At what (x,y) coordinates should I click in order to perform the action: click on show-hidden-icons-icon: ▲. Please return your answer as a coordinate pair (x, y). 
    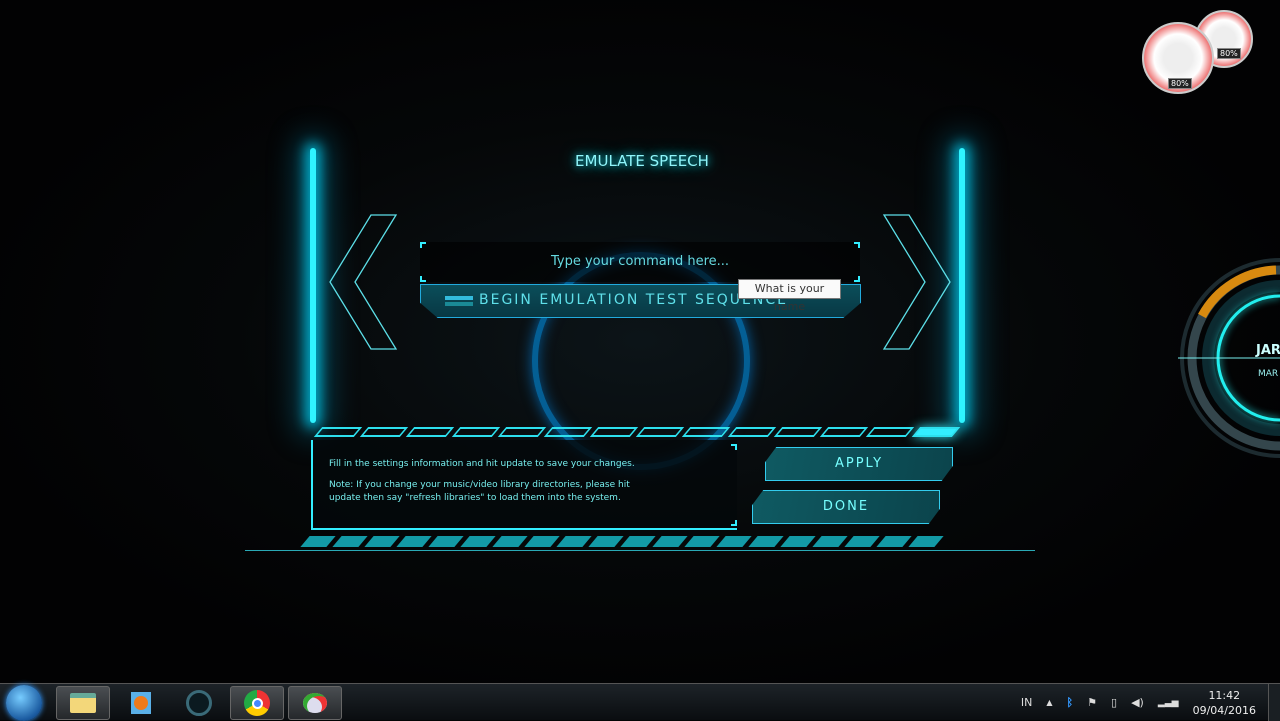
    Looking at the image, I should click on (1049, 702).